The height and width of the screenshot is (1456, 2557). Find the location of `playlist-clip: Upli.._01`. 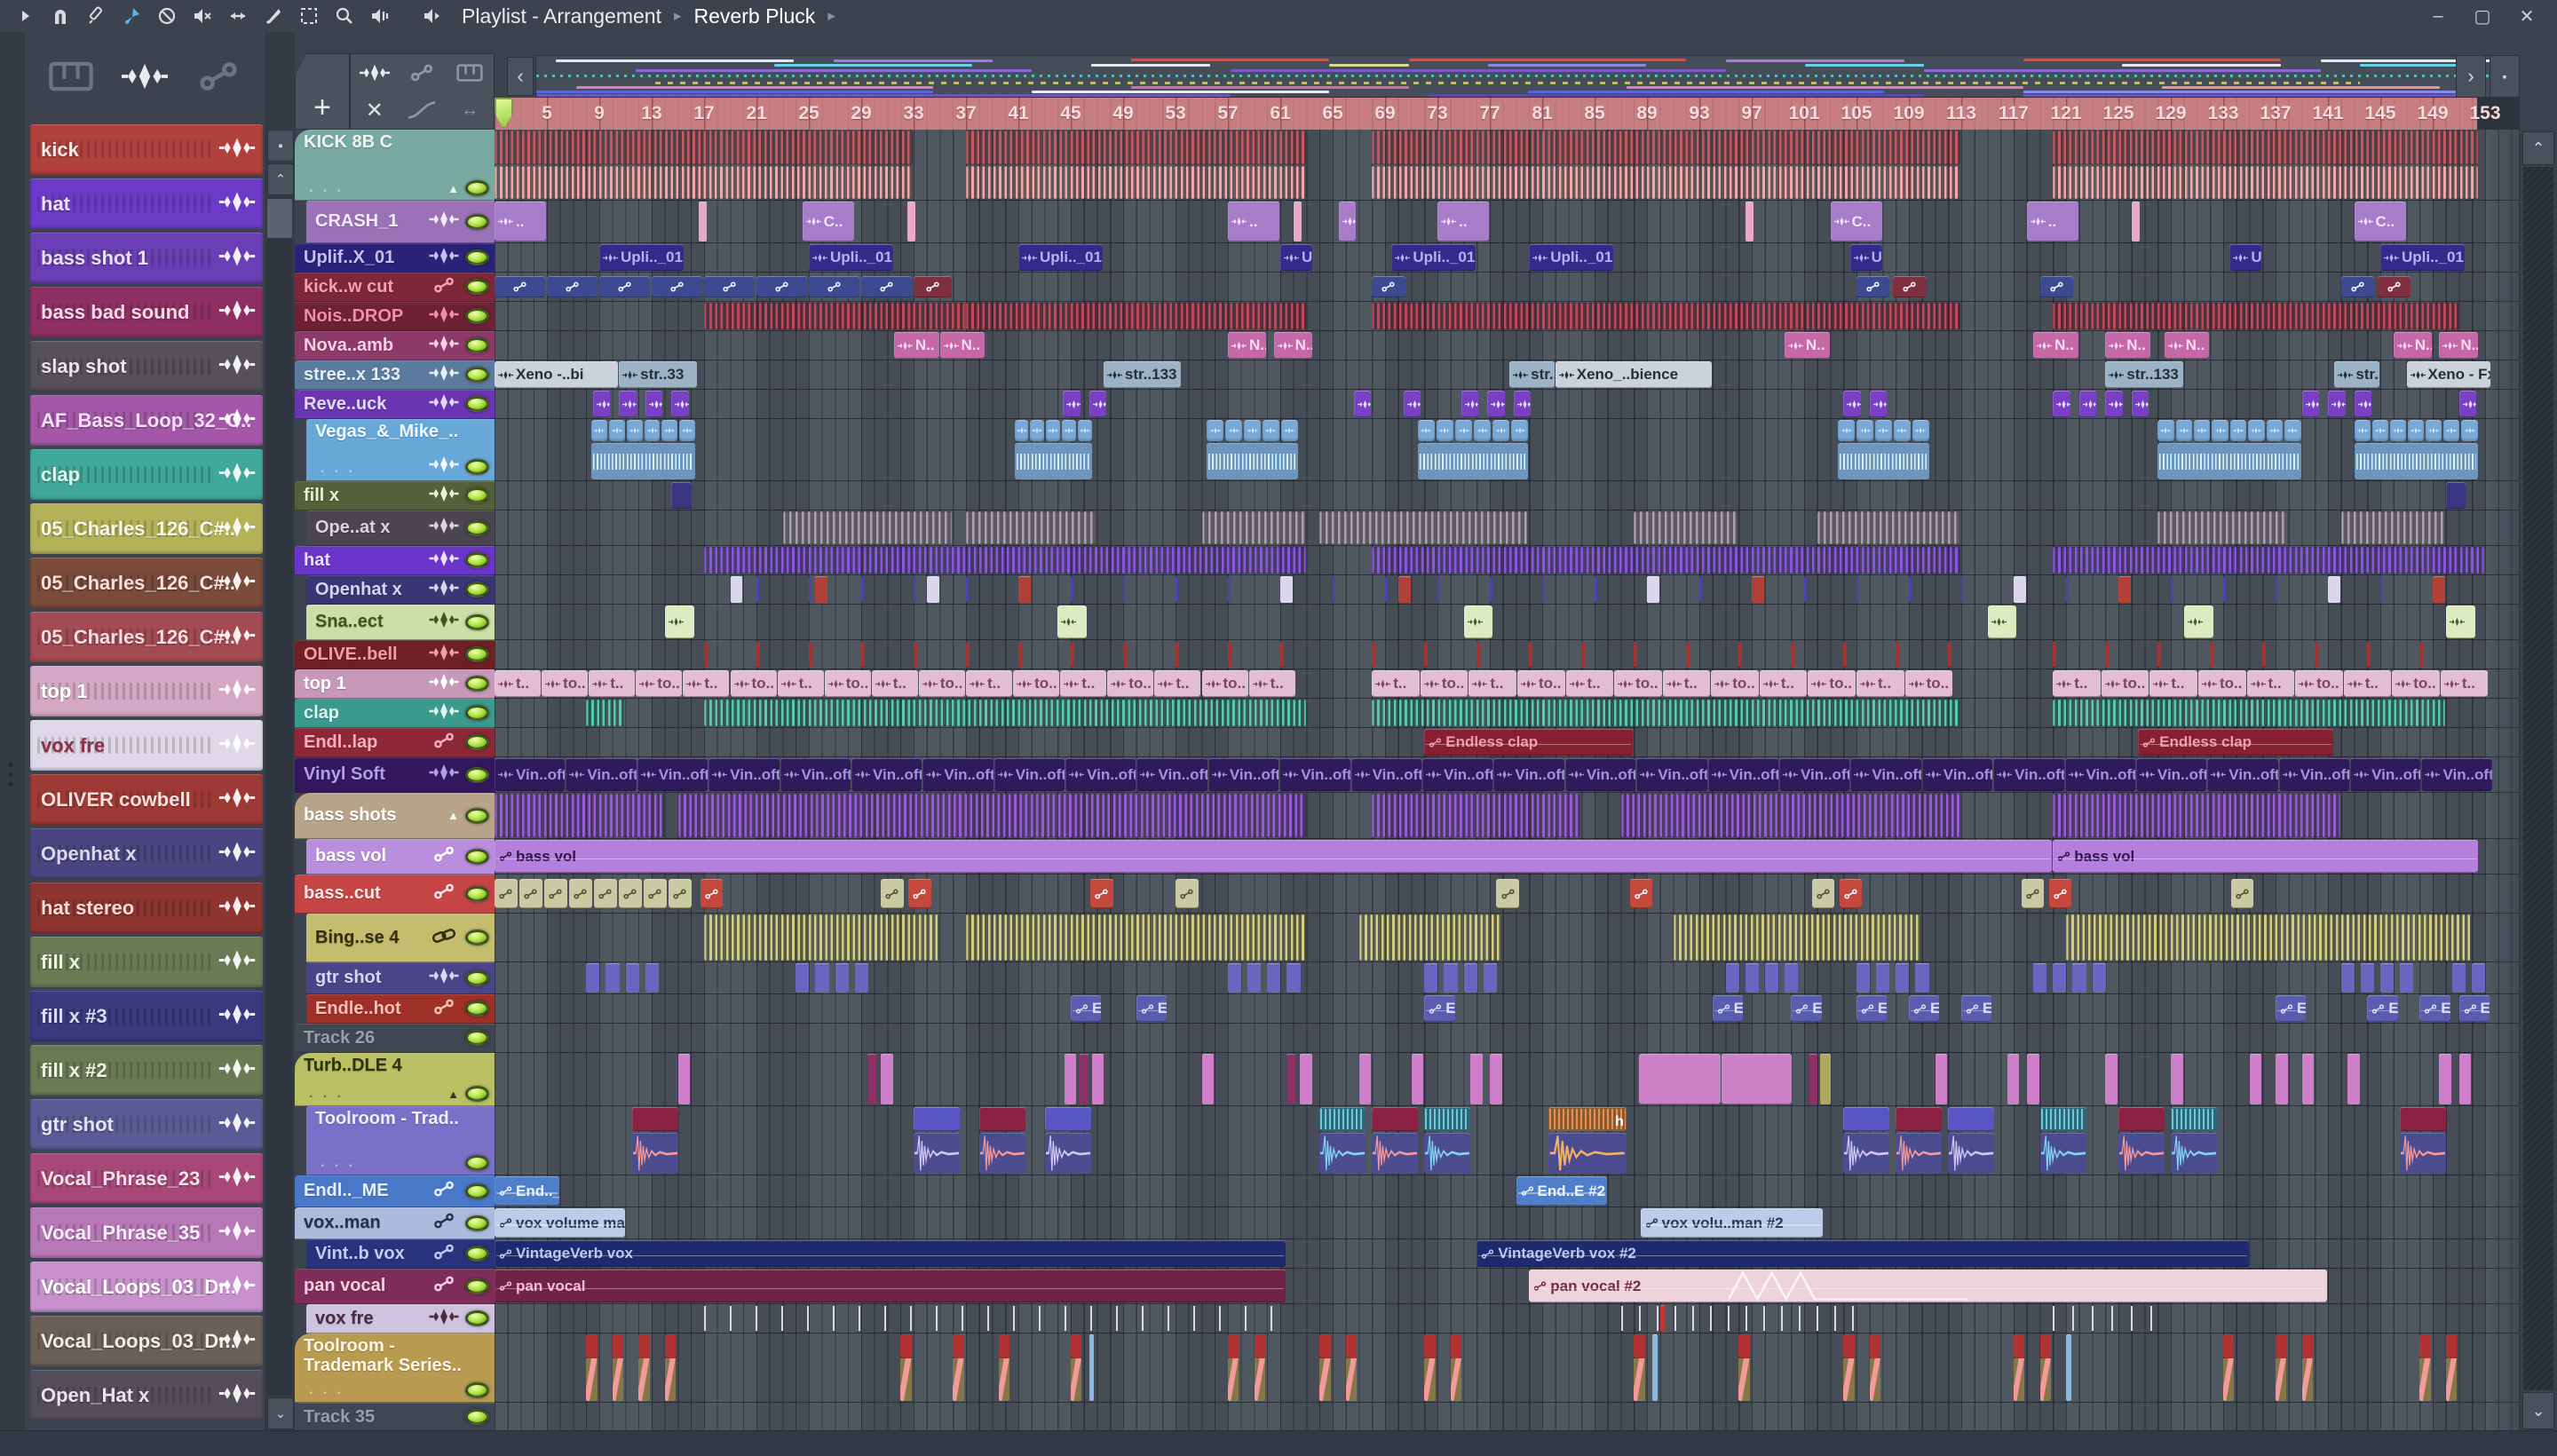

playlist-clip: Upli.._01 is located at coordinates (1060, 257).